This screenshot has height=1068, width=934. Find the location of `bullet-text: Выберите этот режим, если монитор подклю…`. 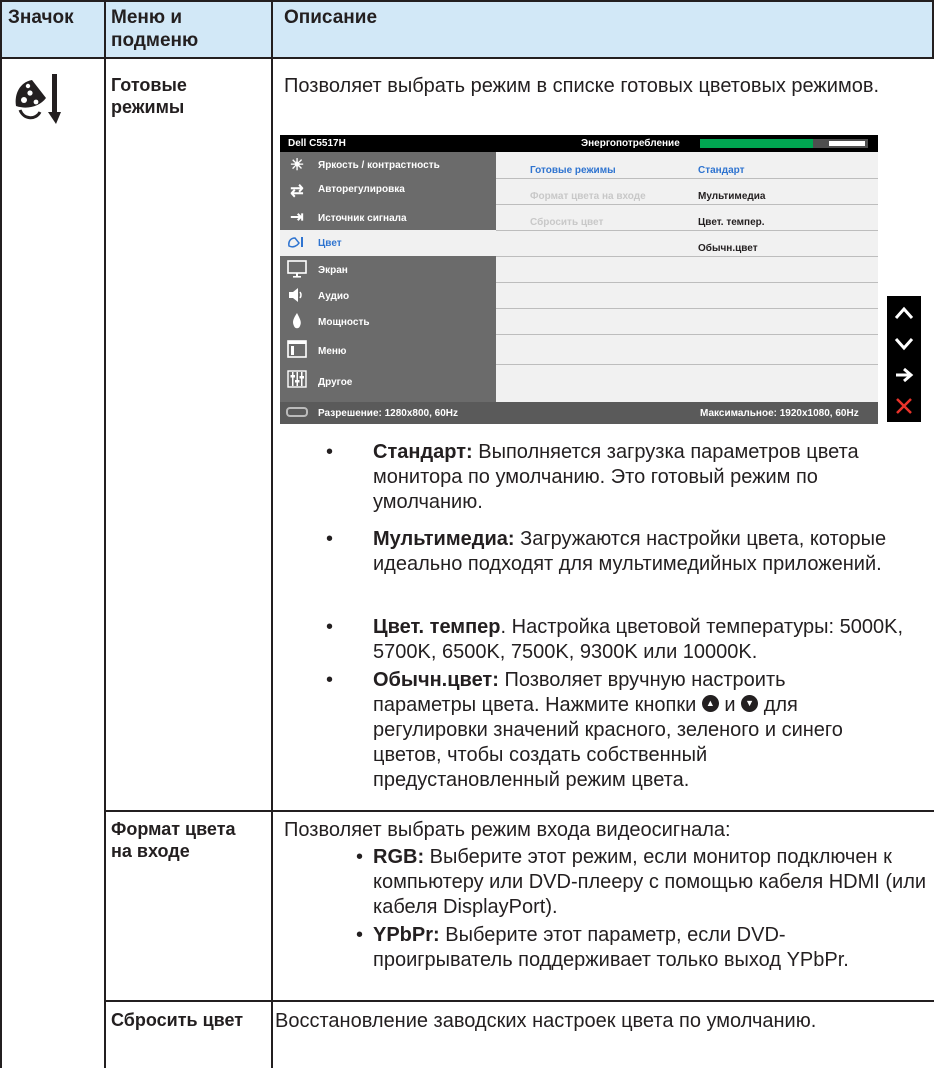

bullet-text: Выберите этот режим, если монитор подклю… is located at coordinates (650, 882).